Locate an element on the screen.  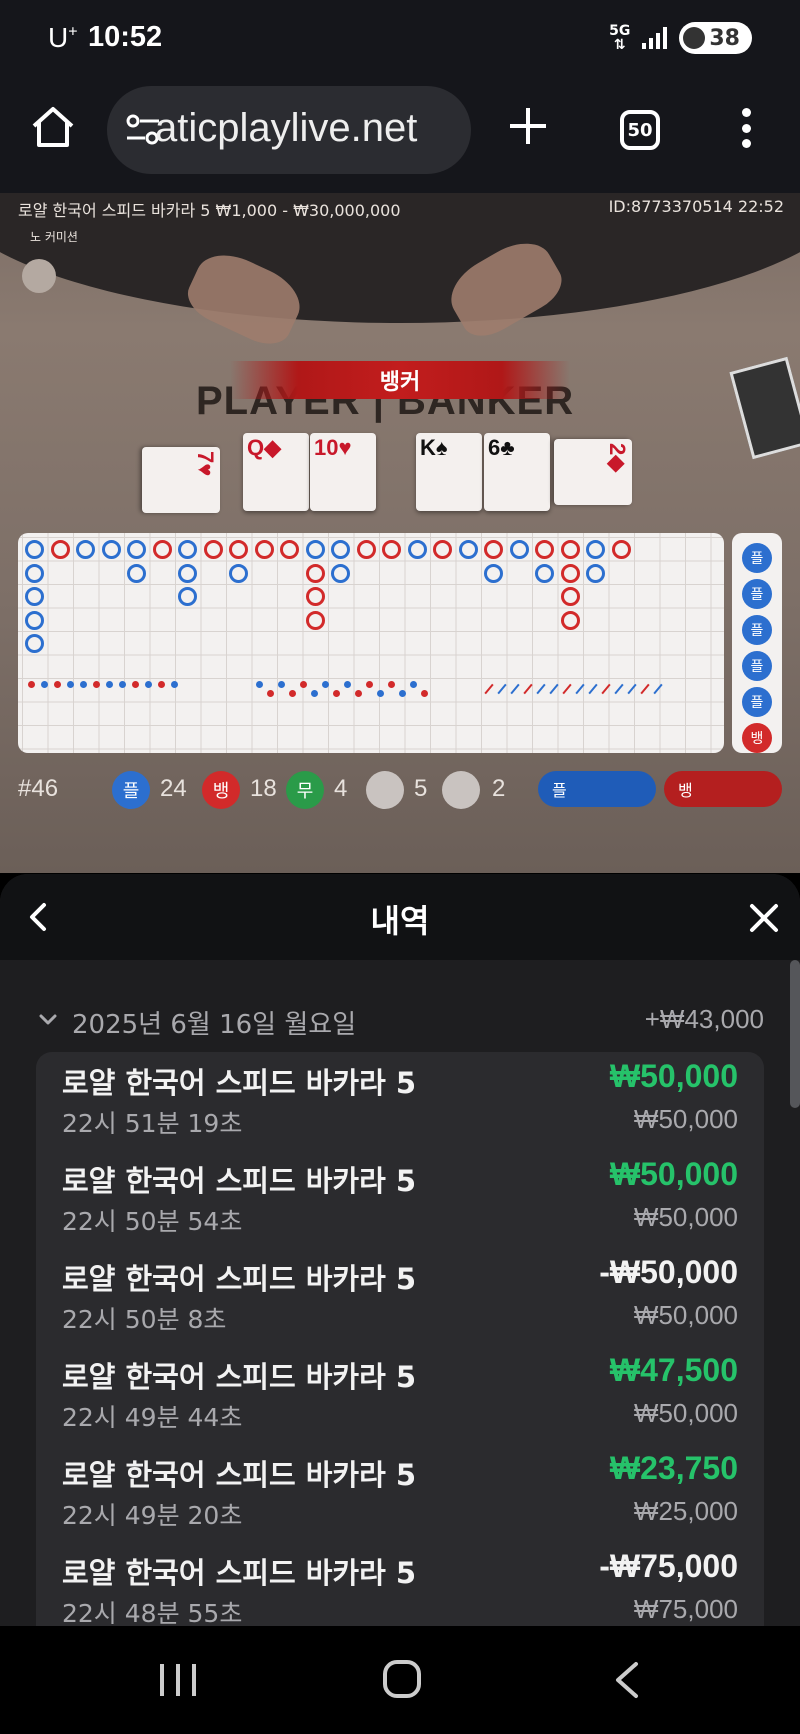
new-tab-icon is located at coordinates (528, 126).